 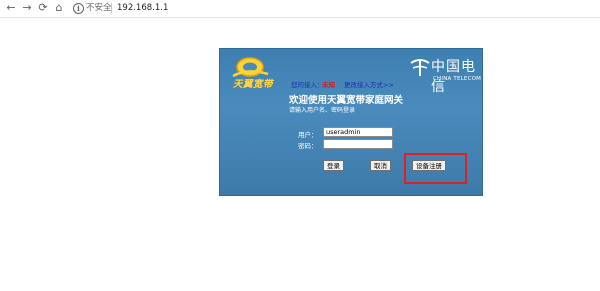 I want to click on forward-arrow-icon: →, so click(x=27, y=8).